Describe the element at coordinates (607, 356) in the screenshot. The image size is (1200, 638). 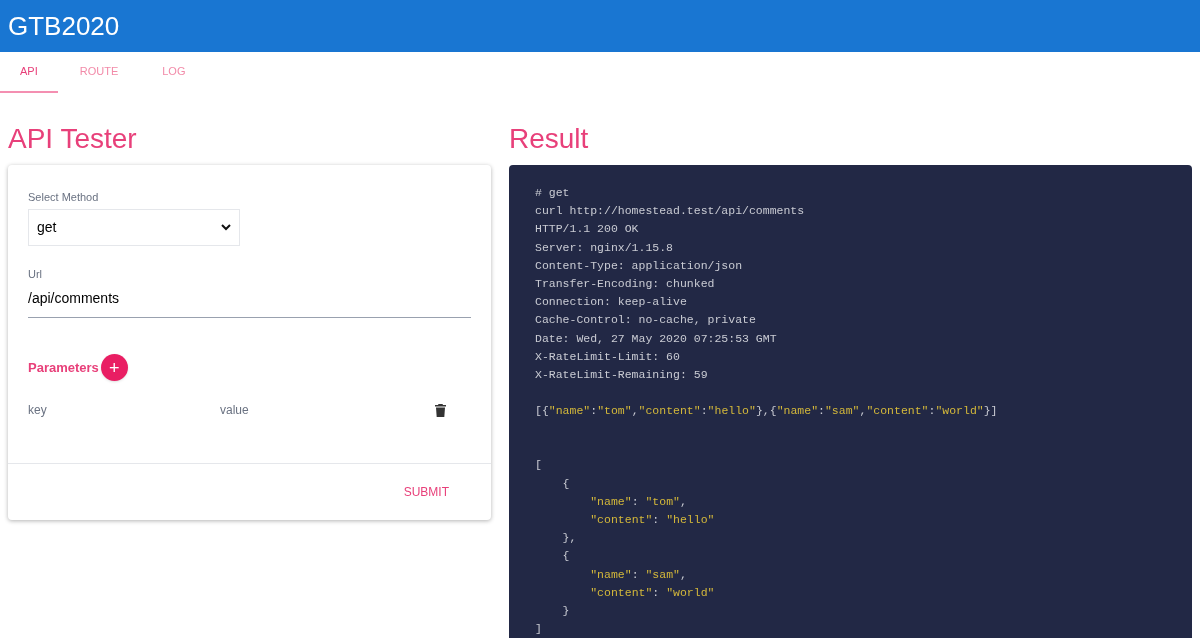
I see `code-line: X-RateLimit-Limit: 60` at that location.